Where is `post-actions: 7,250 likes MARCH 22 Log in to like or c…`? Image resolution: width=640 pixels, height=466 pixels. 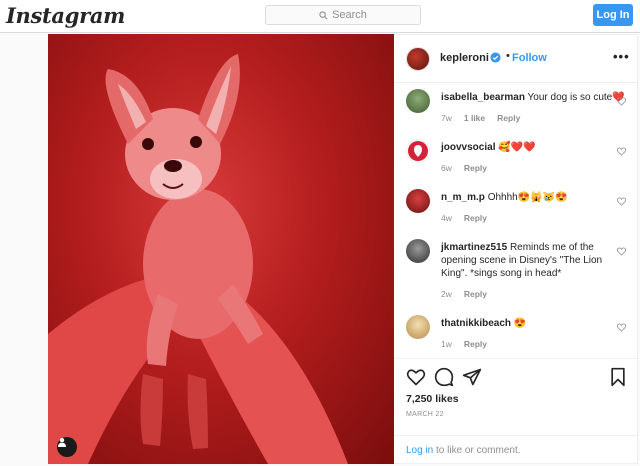
post-actions: 7,250 likes MARCH 22 Log in to like or c… is located at coordinates (516, 411).